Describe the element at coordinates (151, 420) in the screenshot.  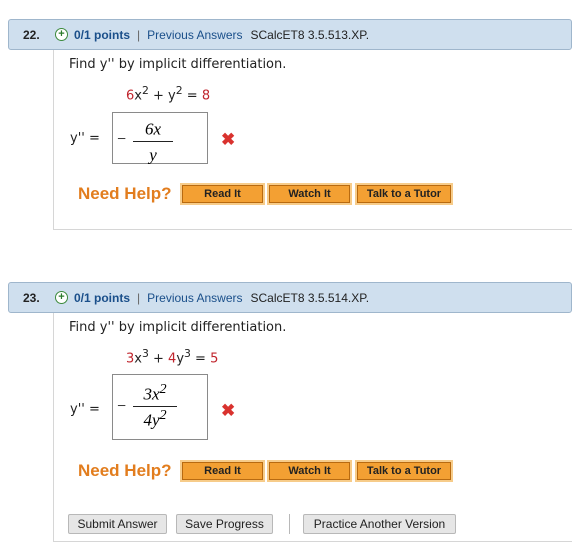
I see `answer-denominator: 4y` at that location.